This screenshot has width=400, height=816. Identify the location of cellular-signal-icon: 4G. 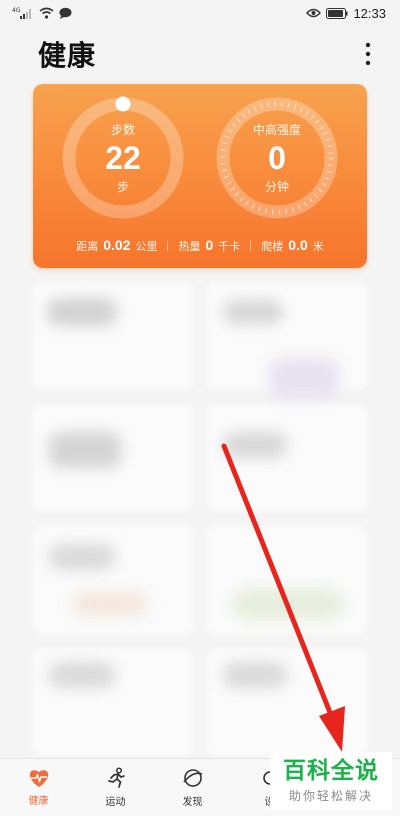
(21, 13).